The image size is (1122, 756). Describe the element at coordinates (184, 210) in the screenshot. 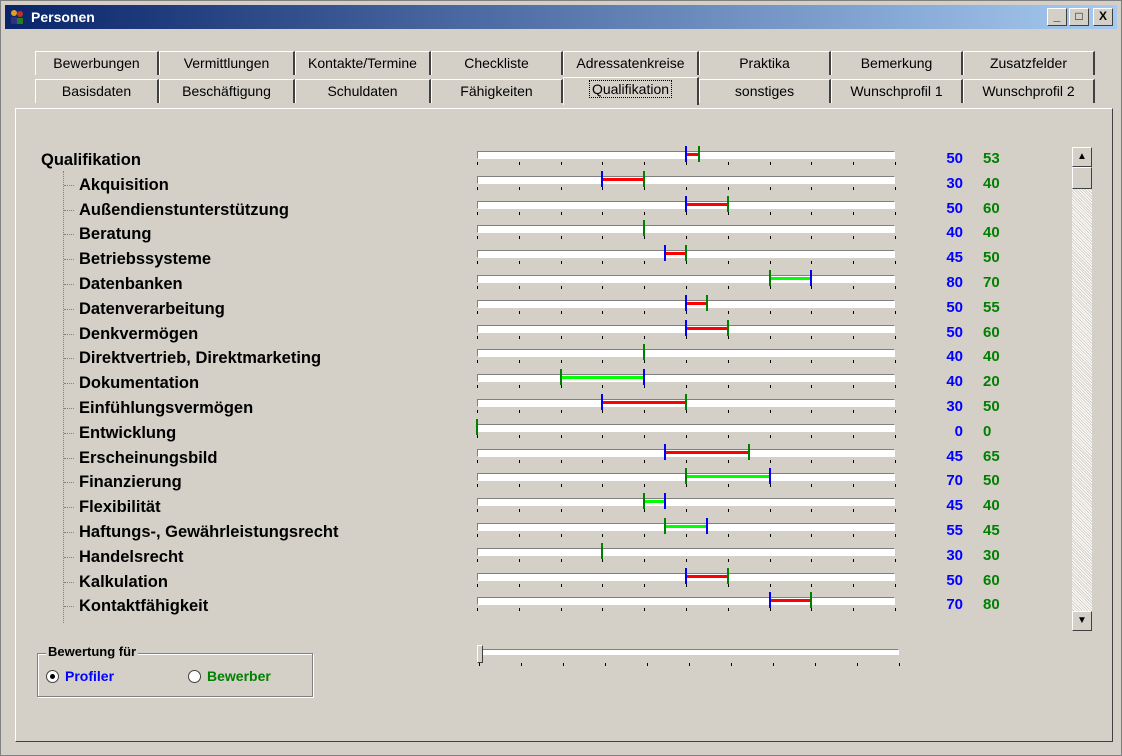

I see `skill-label: Außendienstunterstützung` at that location.